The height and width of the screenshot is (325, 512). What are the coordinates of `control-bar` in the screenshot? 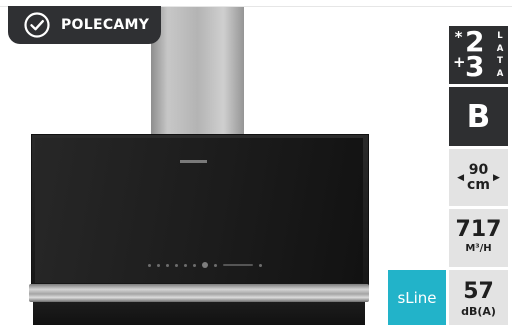 It's located at (238, 265).